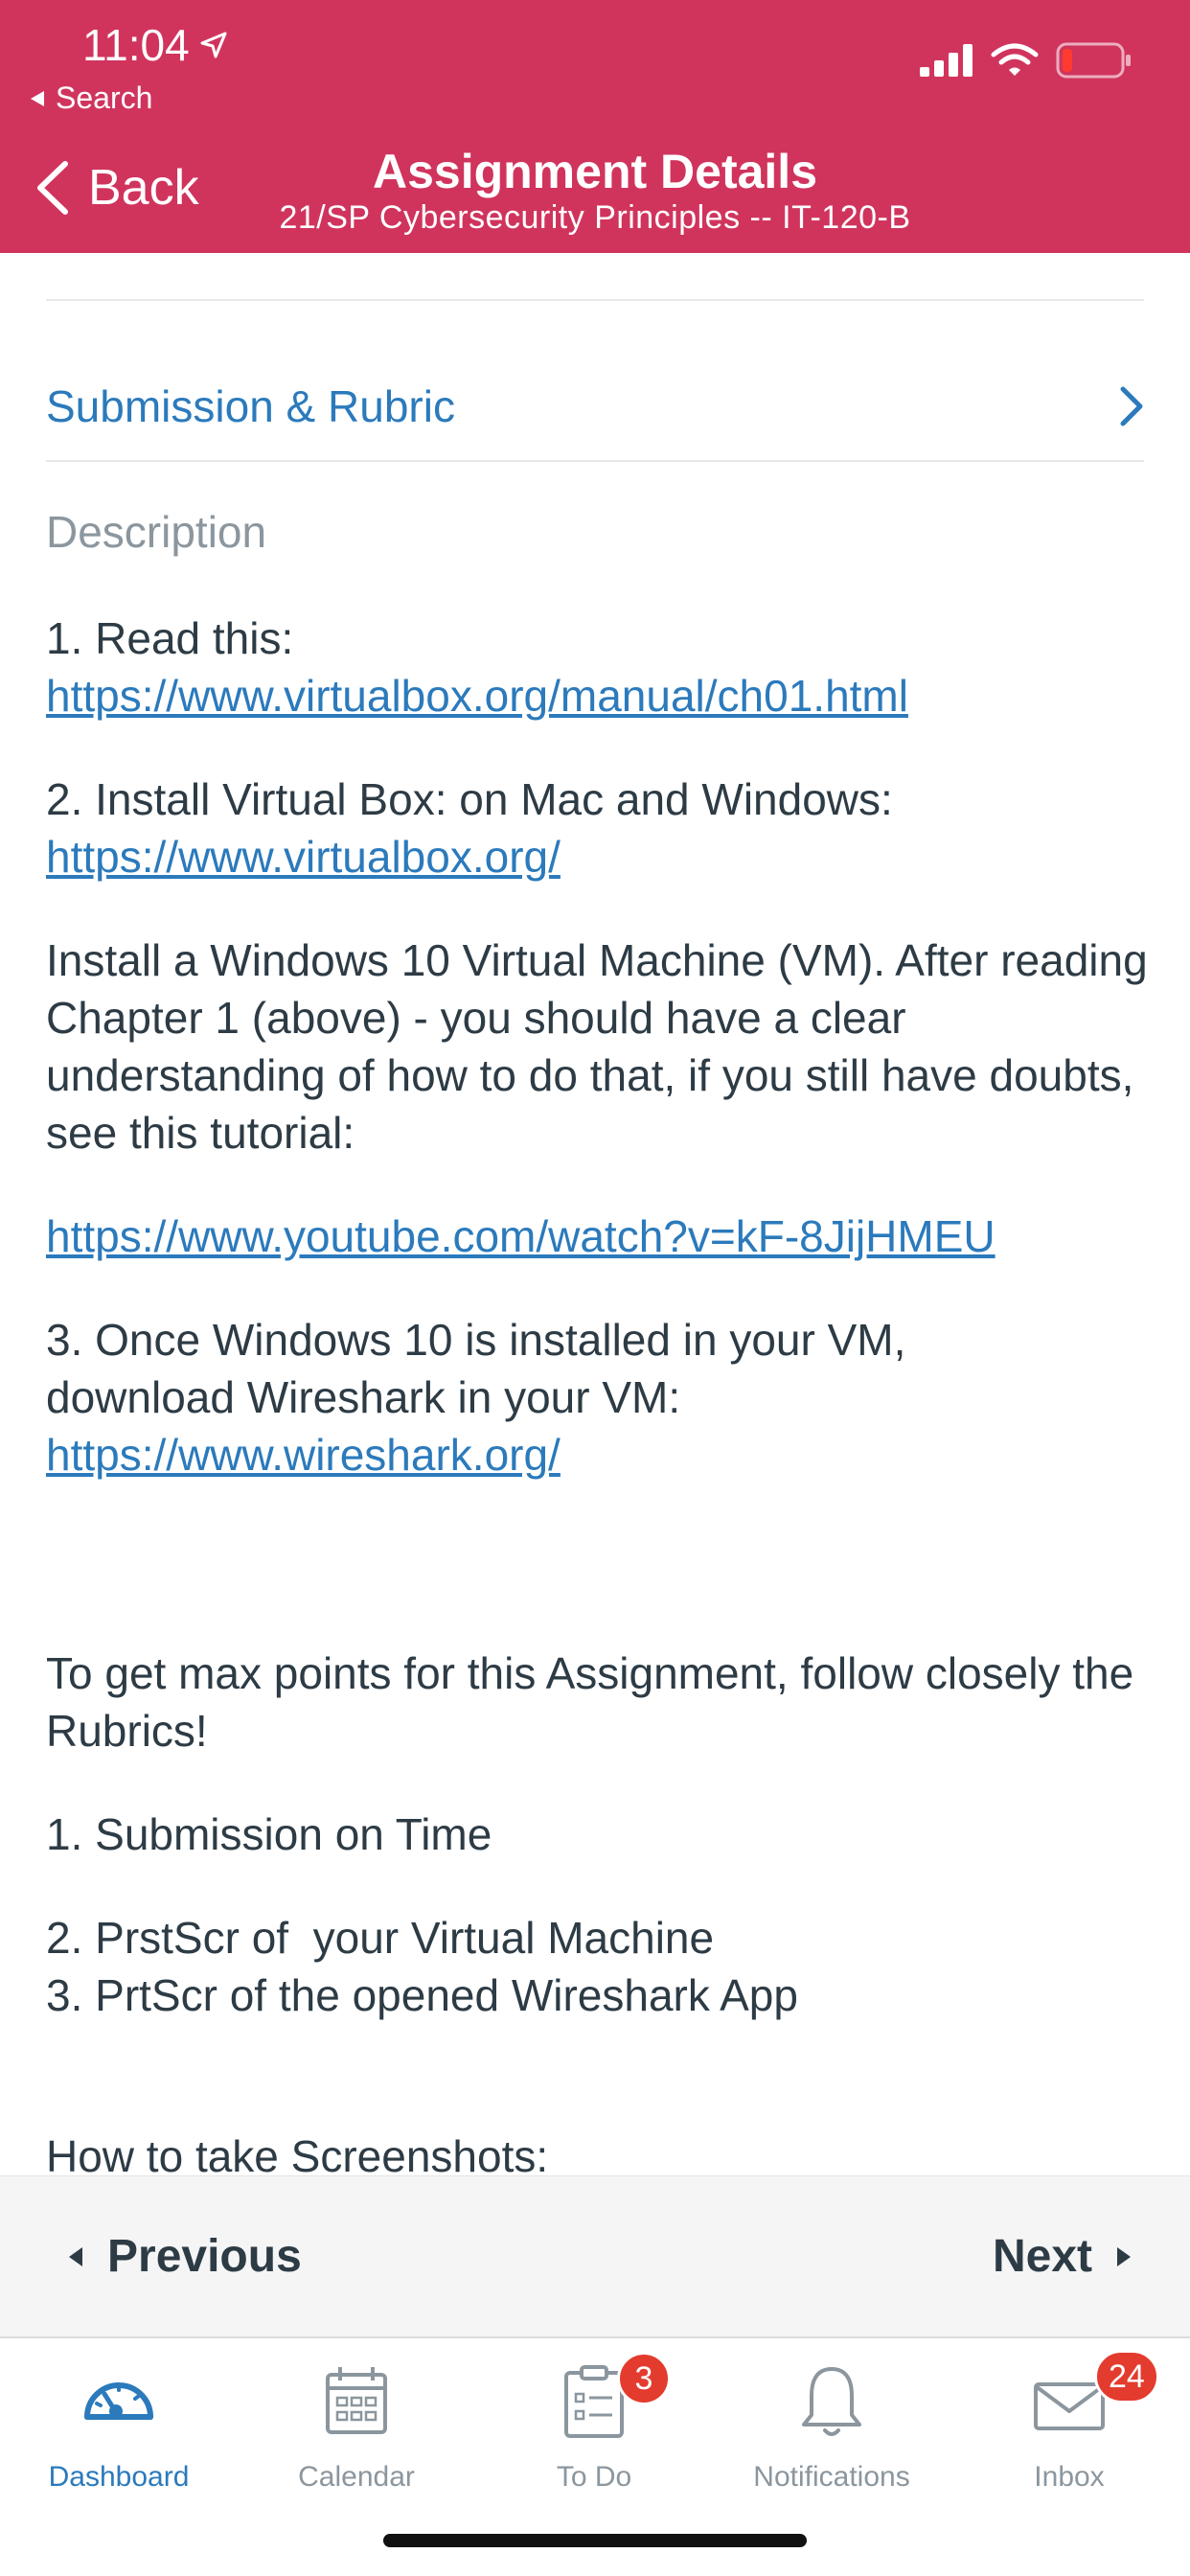  I want to click on location-icon, so click(214, 45).